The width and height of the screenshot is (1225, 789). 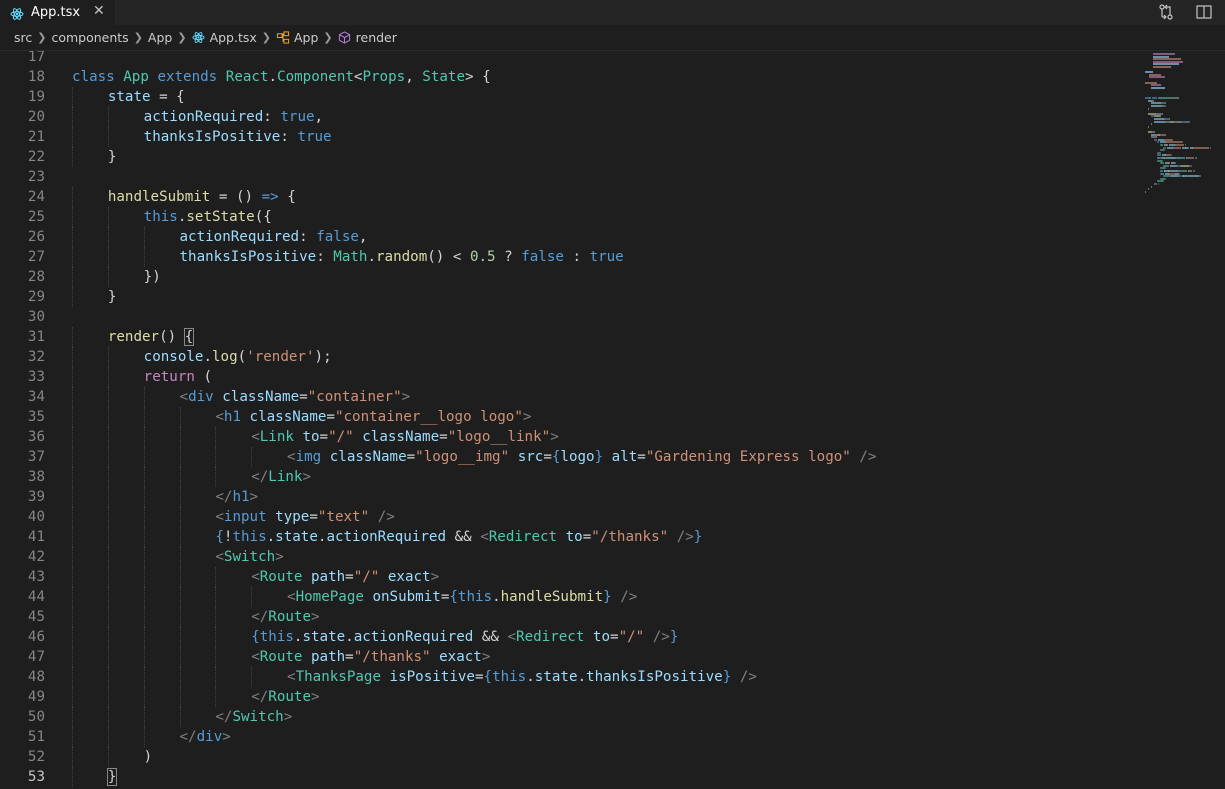 What do you see at coordinates (36, 717) in the screenshot?
I see `line-number: 50` at bounding box center [36, 717].